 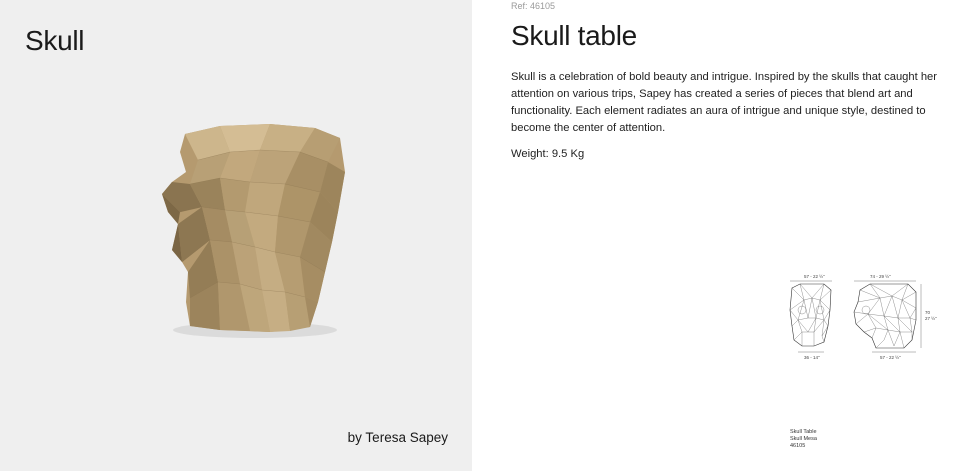 What do you see at coordinates (895, 316) in the screenshot?
I see `side-view-drawing: 74 - 29 ½" 57 - 22 ½" 70 27 ½"` at bounding box center [895, 316].